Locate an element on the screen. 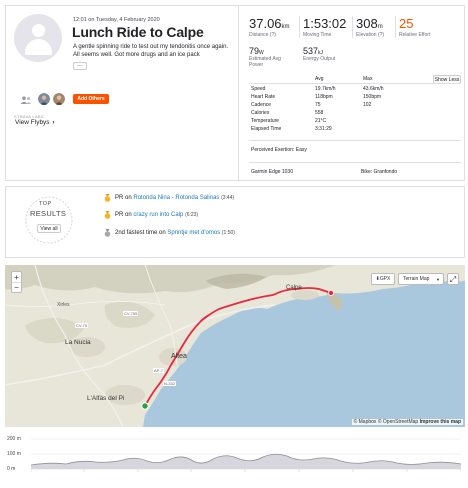 The width and height of the screenshot is (468, 488). stat-avg: 21°C is located at coordinates (321, 121).